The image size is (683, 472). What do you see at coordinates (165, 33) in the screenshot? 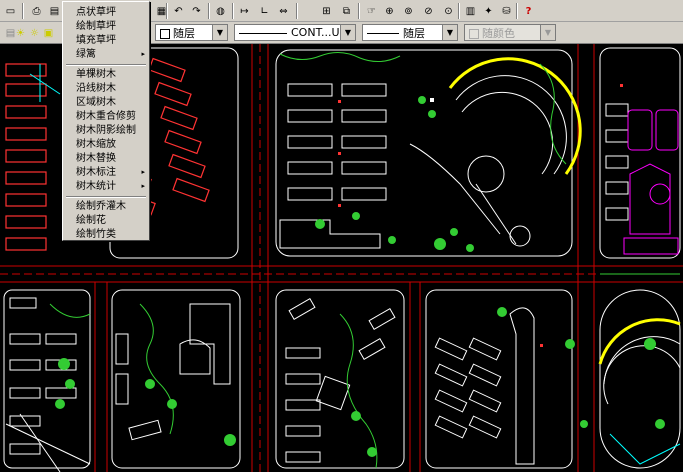
I see `layer-color-swatch` at bounding box center [165, 33].